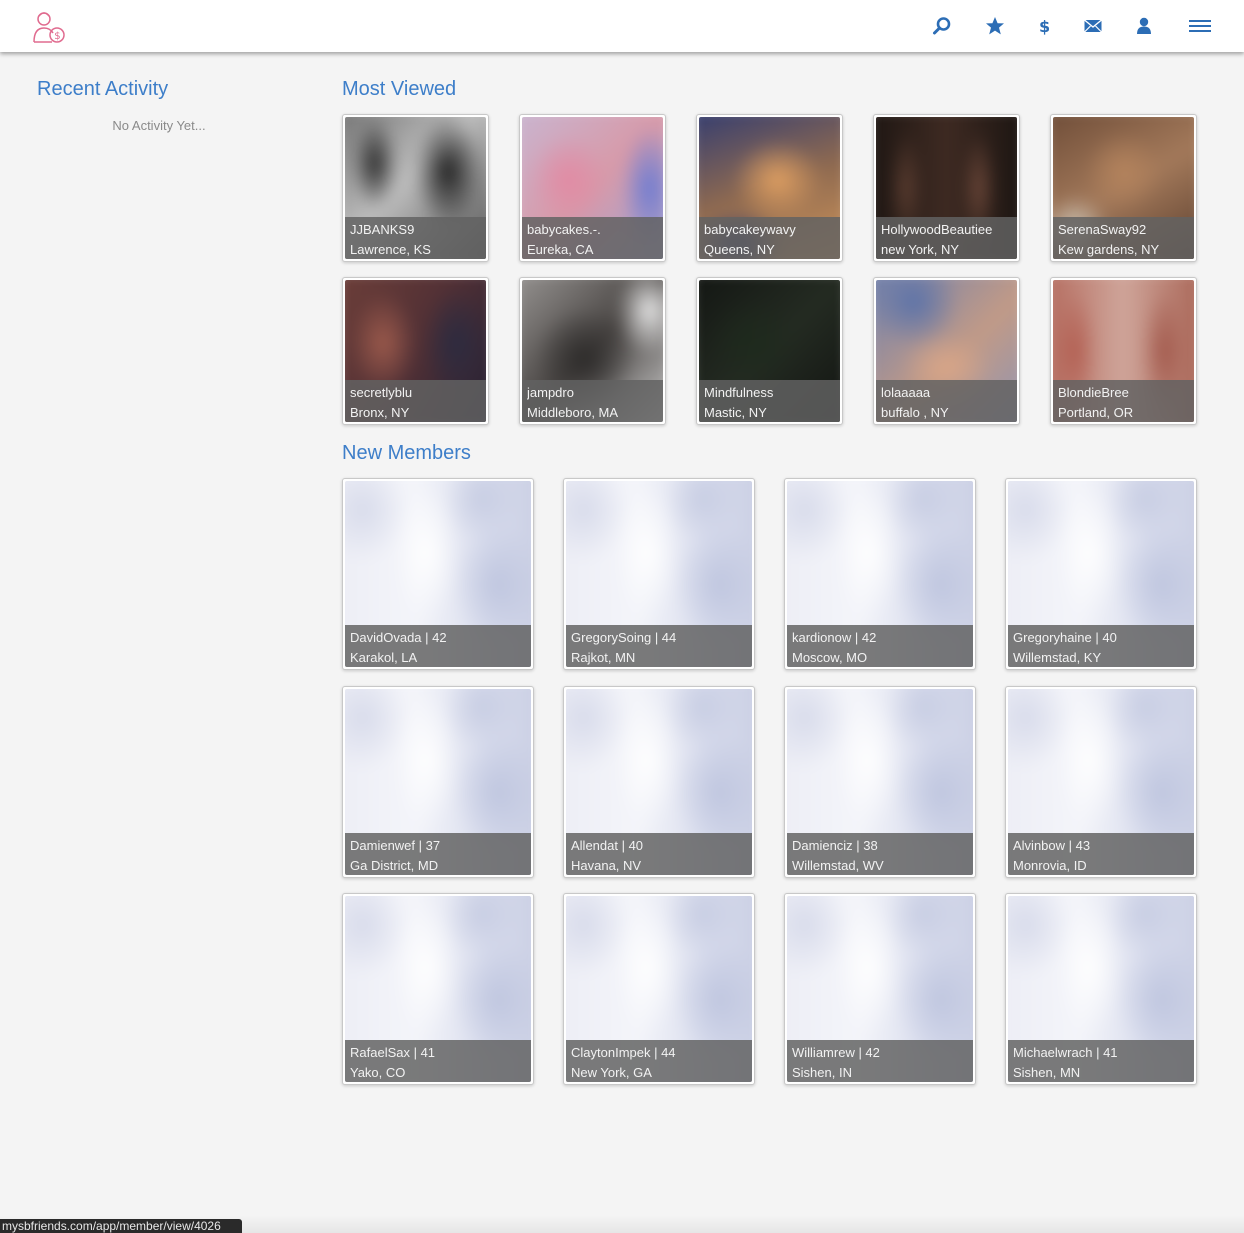  What do you see at coordinates (1102, 229) in the screenshot?
I see `member-name: SerenaSway92` at bounding box center [1102, 229].